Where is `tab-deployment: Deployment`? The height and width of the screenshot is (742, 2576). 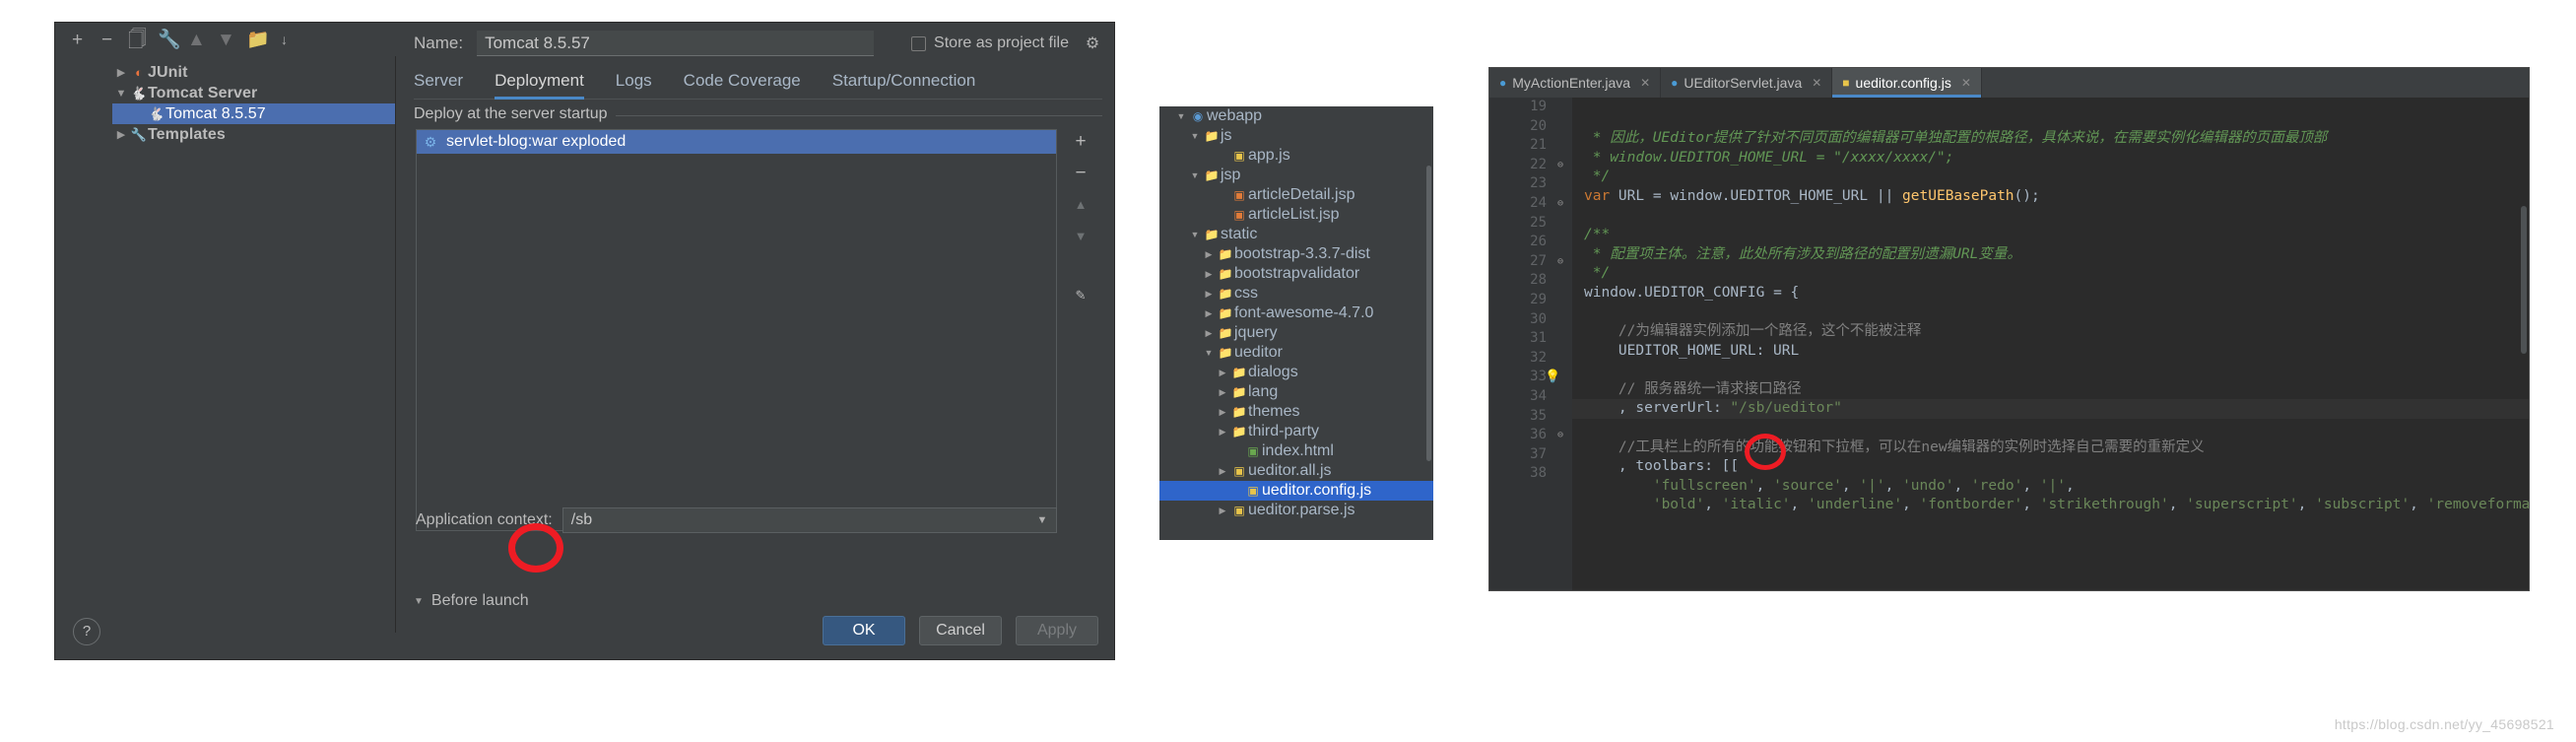 tab-deployment: Deployment is located at coordinates (549, 85).